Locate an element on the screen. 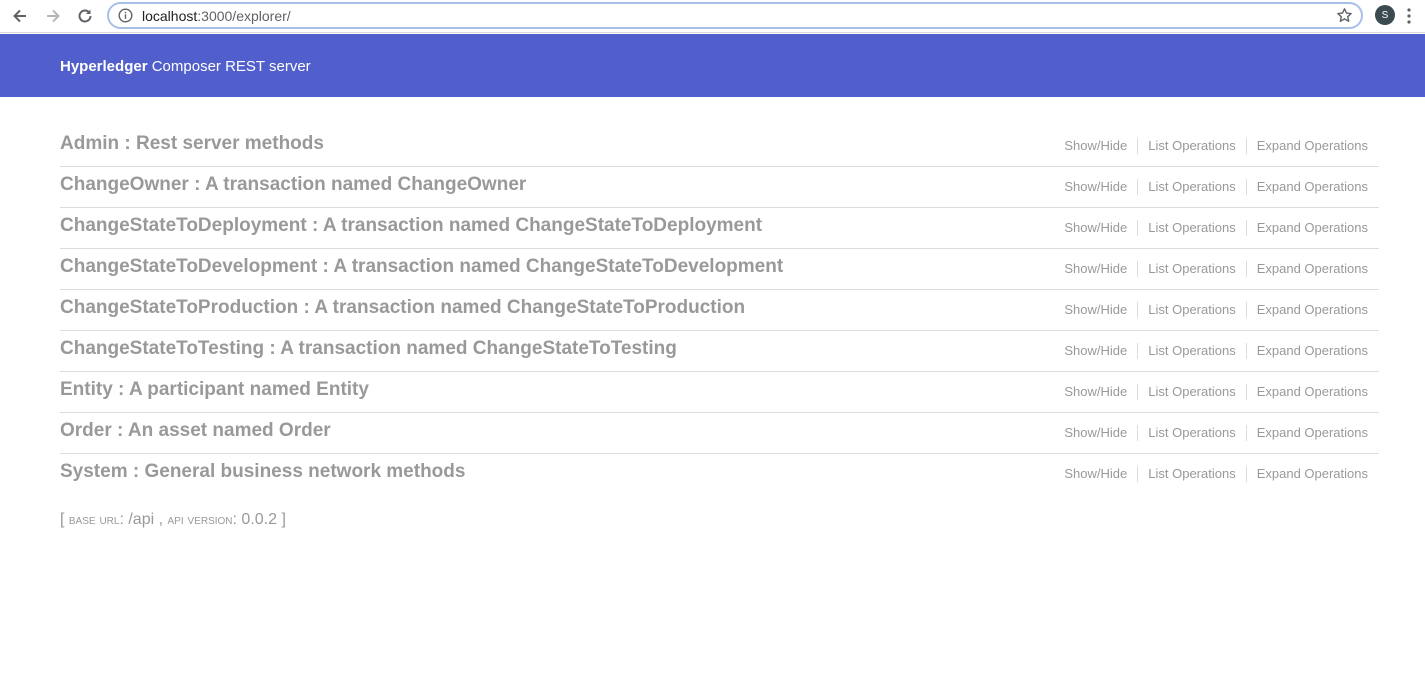  kebab-menu-icon is located at coordinates (1409, 16).